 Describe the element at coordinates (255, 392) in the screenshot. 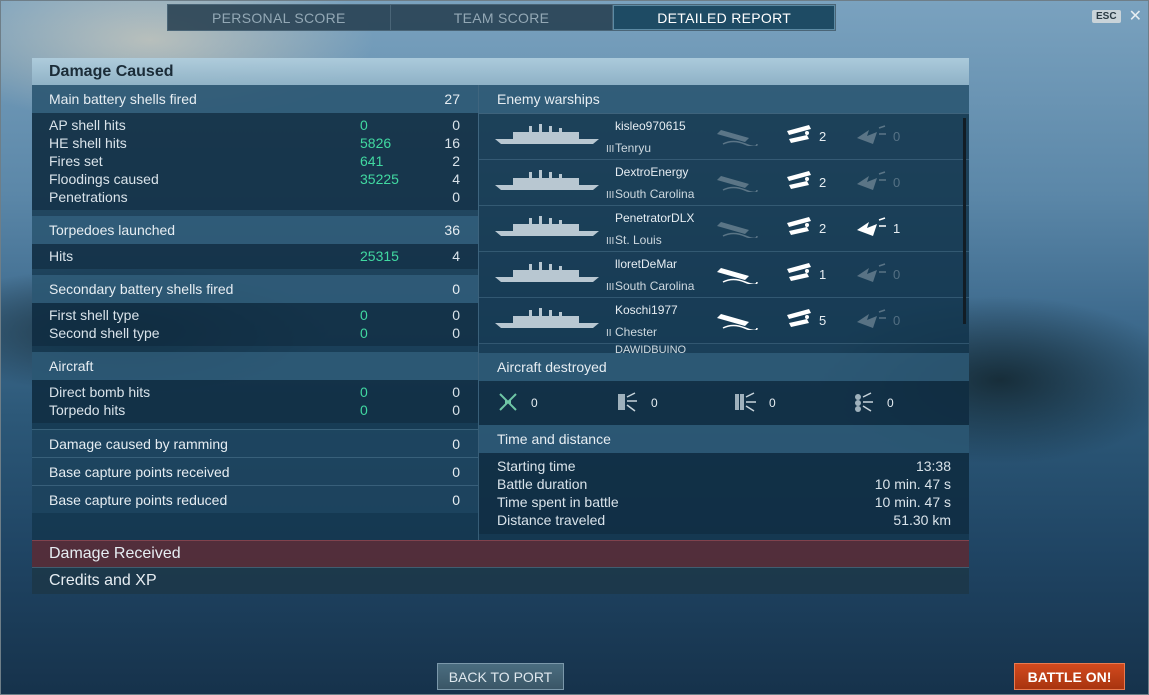

I see `stat-row: Direct bomb hits 0 0` at that location.